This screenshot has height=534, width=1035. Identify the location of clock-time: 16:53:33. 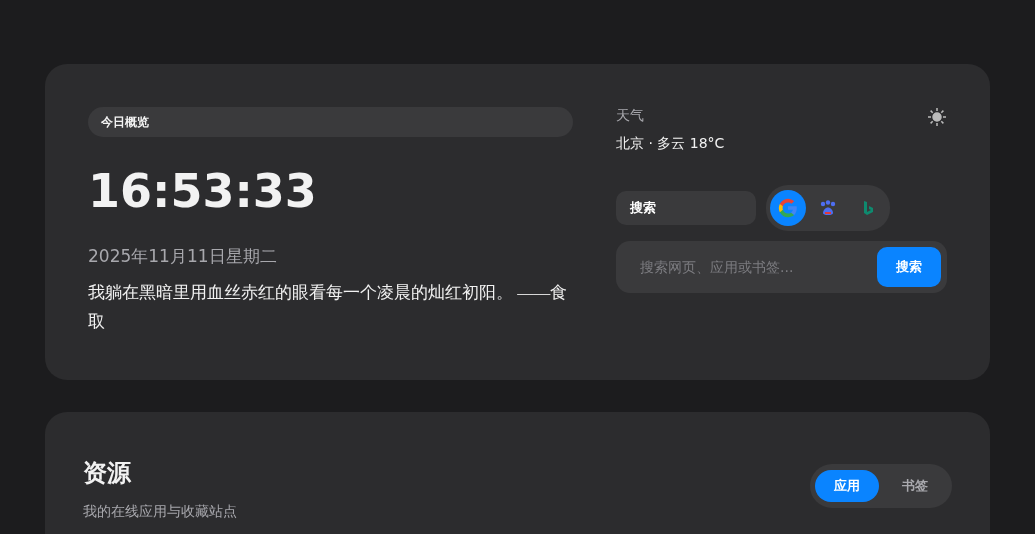
(203, 191).